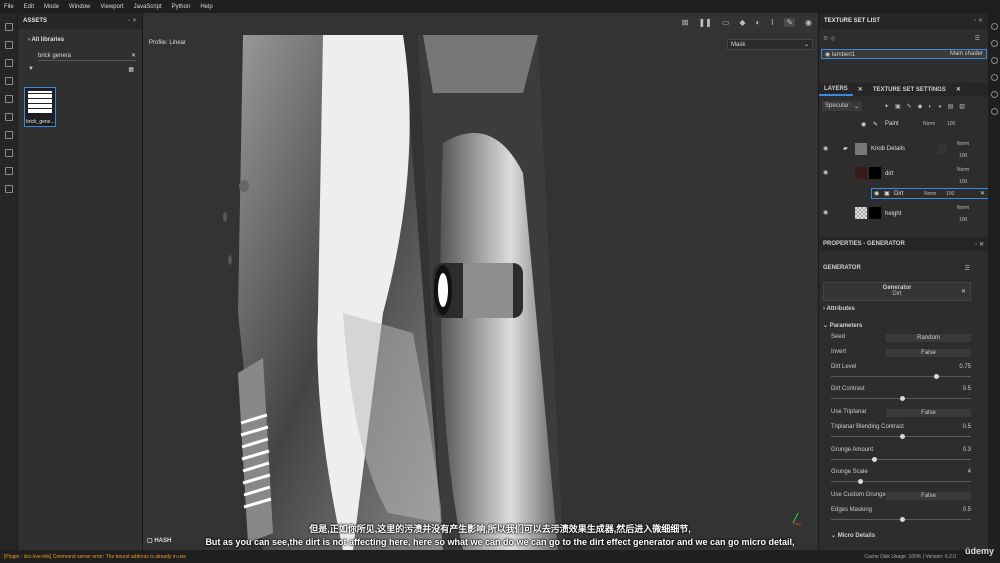 Image resolution: width=1000 pixels, height=563 pixels. What do you see at coordinates (904, 153) in the screenshot?
I see `layer-row-knob-details: ◉ ▰ Knob Details Norm 100` at bounding box center [904, 153].